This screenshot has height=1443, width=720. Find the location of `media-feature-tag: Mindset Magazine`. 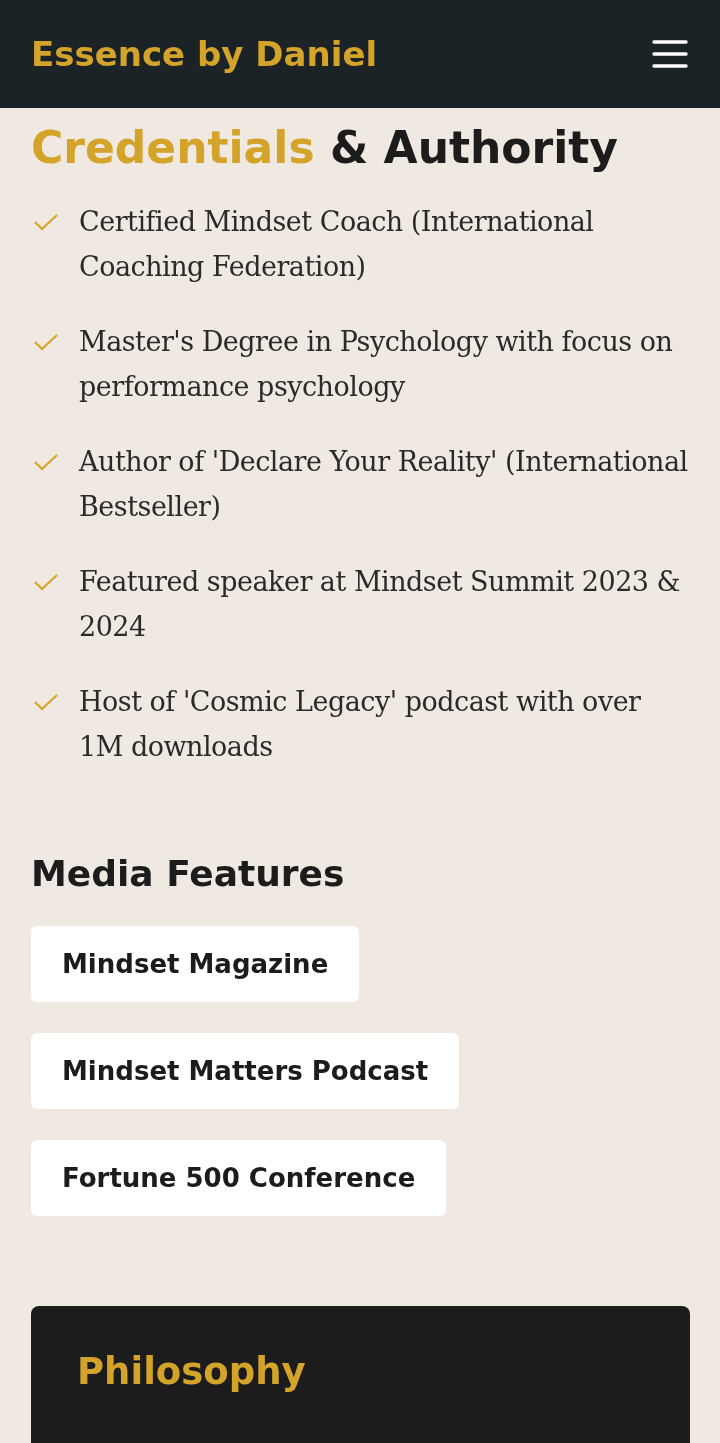

media-feature-tag: Mindset Magazine is located at coordinates (195, 964).